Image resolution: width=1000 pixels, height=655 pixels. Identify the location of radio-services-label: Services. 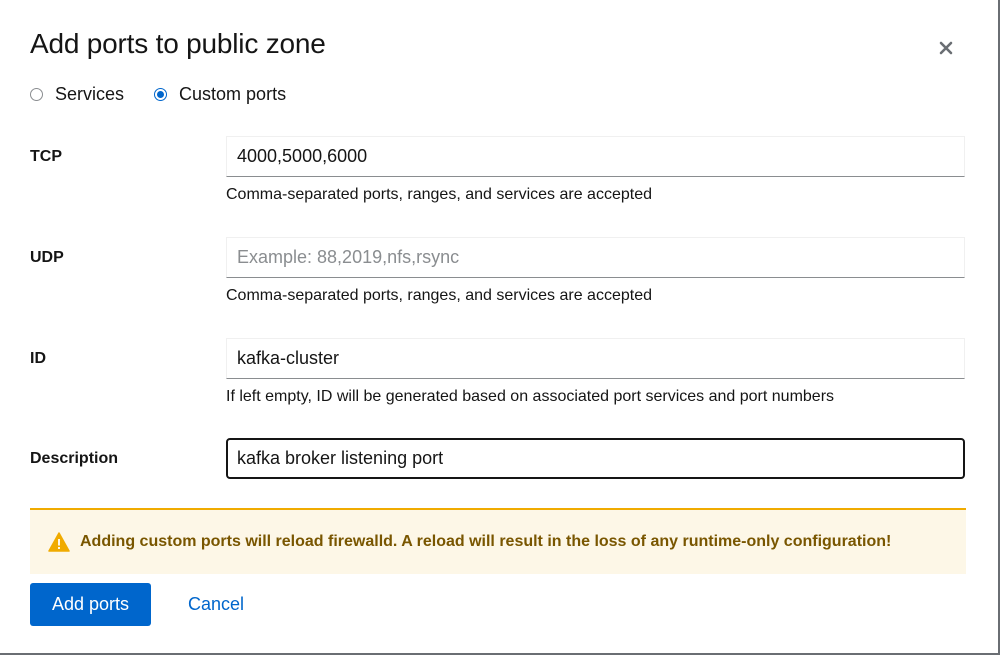
(90, 94).